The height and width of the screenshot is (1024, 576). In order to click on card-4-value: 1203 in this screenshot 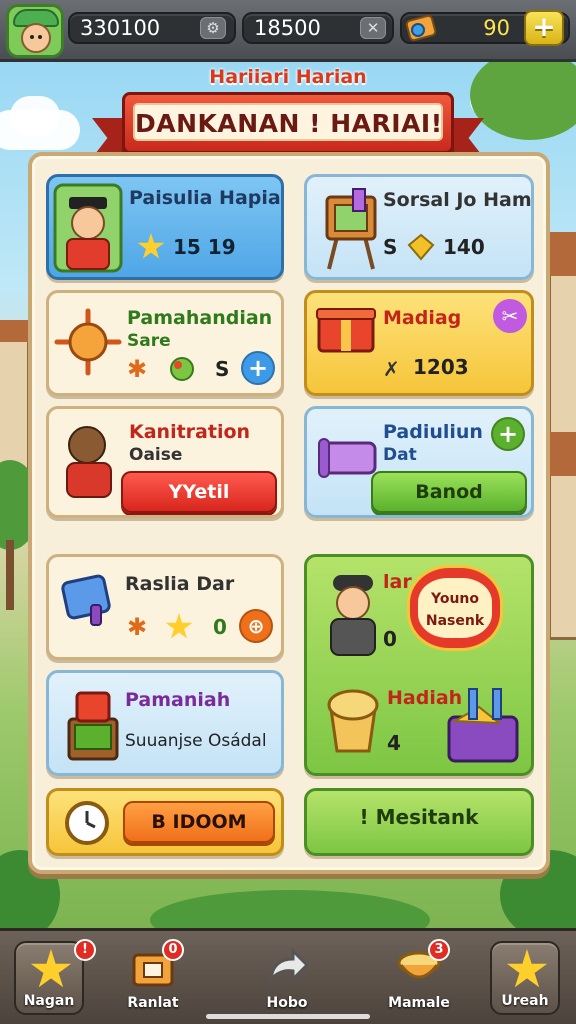, I will do `click(441, 367)`.